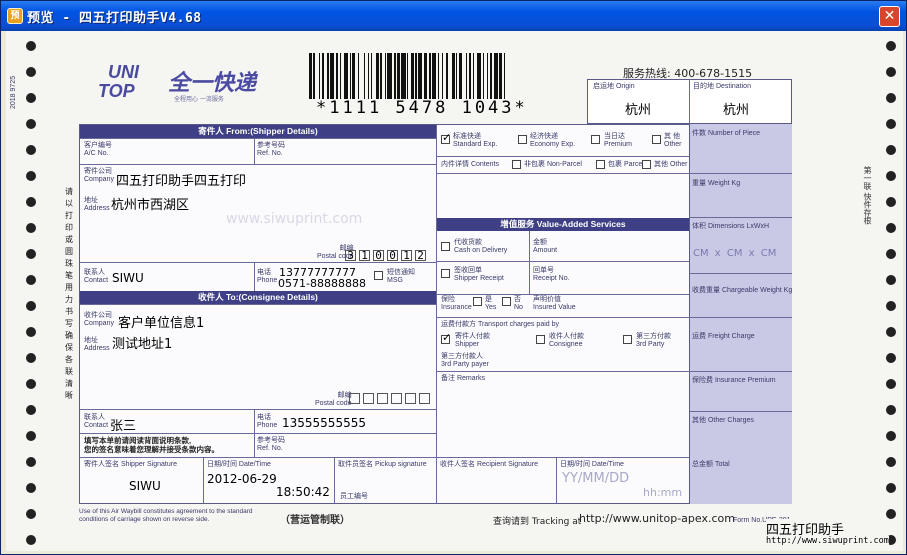  Describe the element at coordinates (333, 399) in the screenshot. I see `consignee-postcode-label: 邮编 Postal code` at that location.